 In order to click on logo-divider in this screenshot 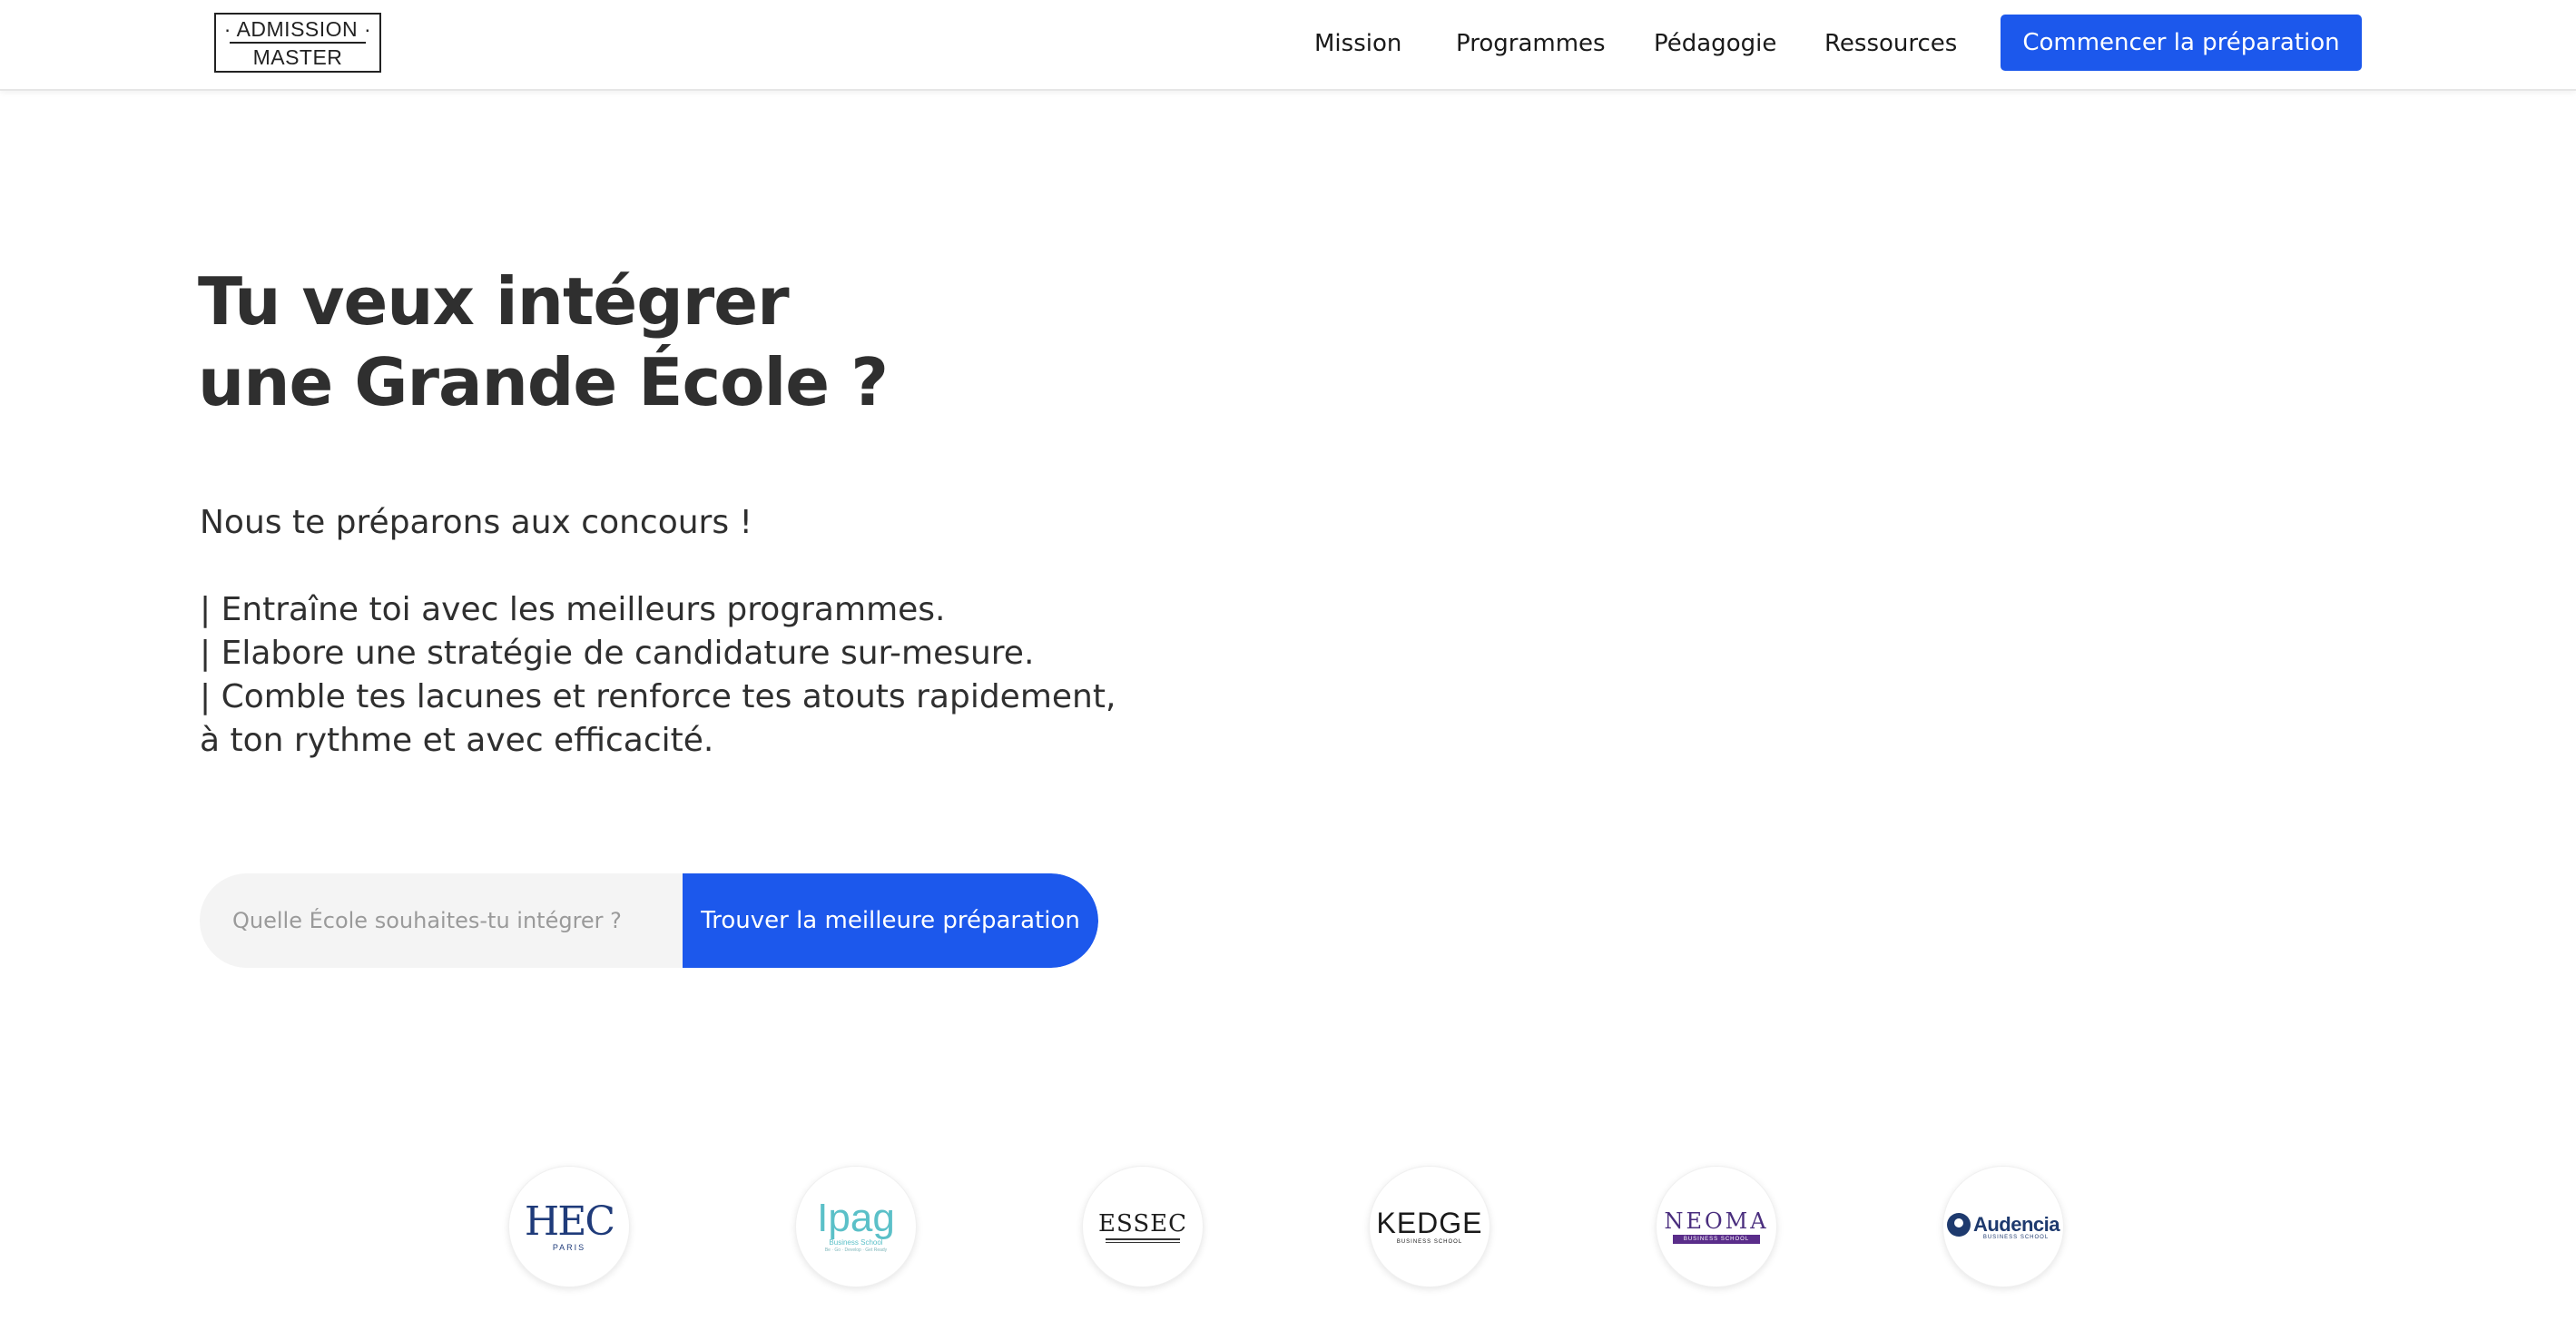, I will do `click(298, 42)`.